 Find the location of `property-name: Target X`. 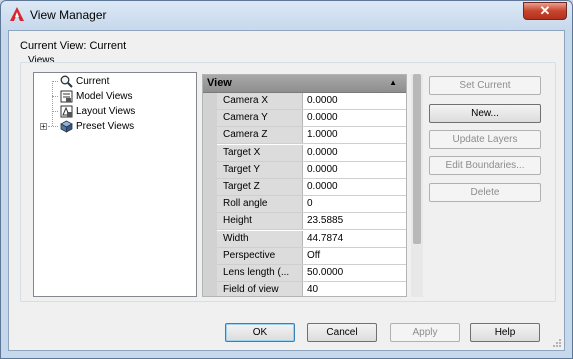

property-name: Target X is located at coordinates (260, 152).